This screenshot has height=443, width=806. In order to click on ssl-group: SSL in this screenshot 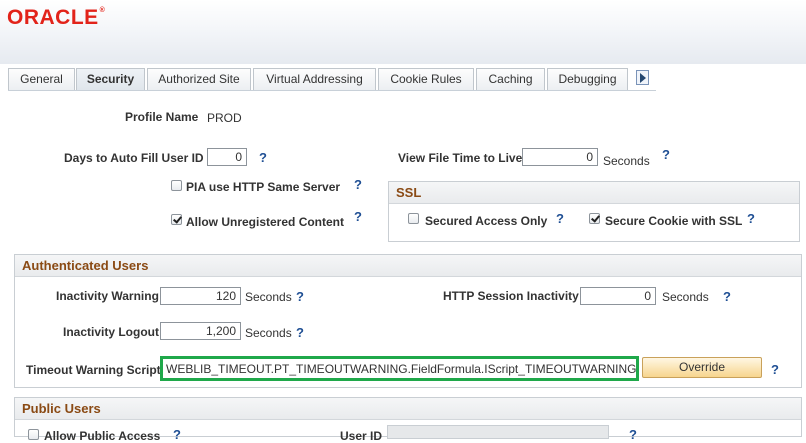, I will do `click(594, 211)`.